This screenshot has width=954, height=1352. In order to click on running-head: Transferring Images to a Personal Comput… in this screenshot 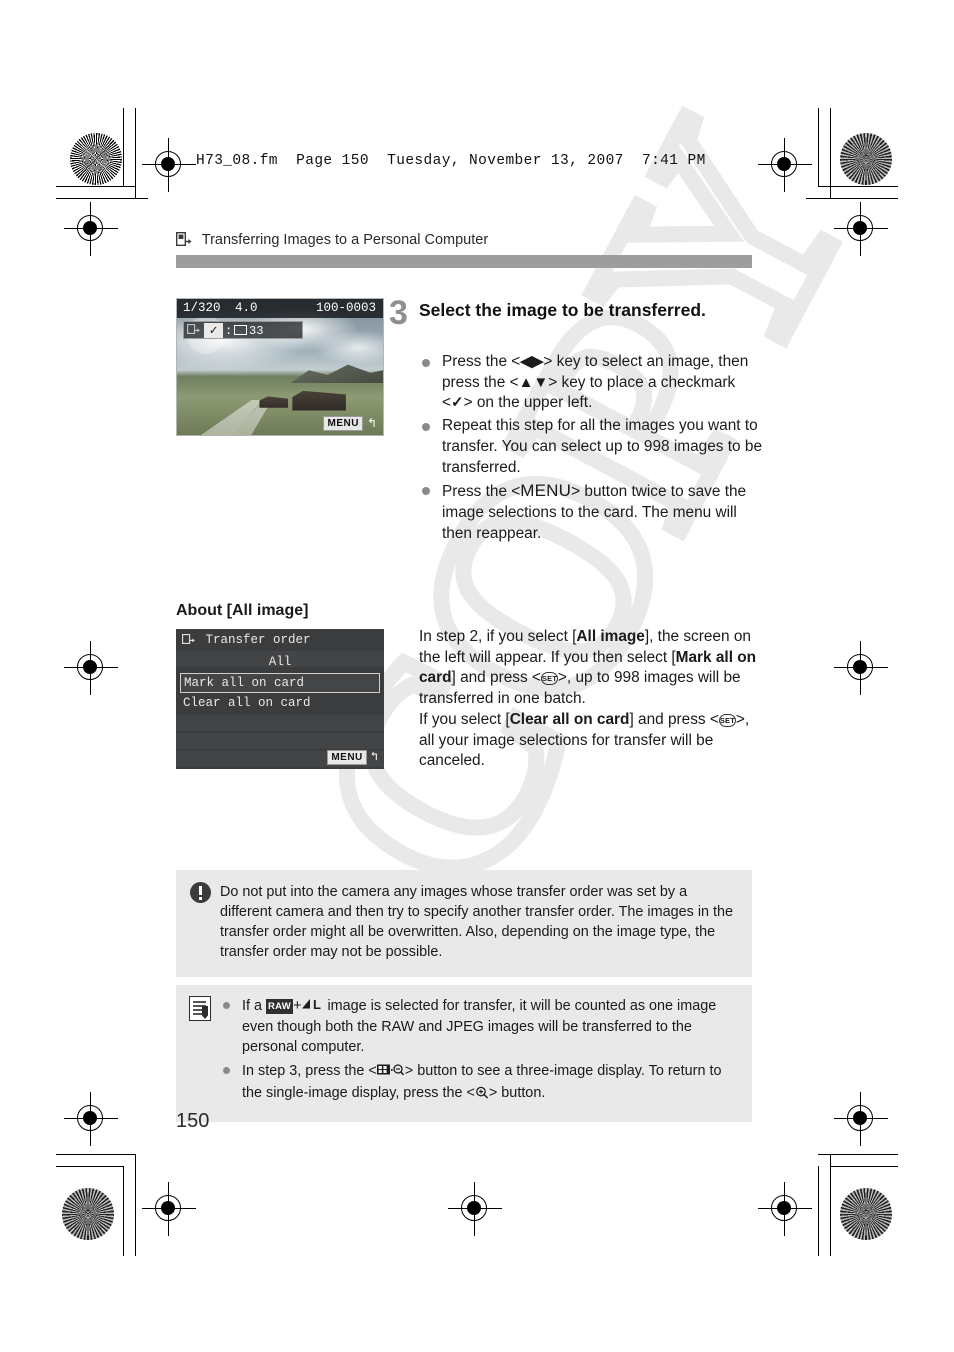, I will do `click(332, 240)`.